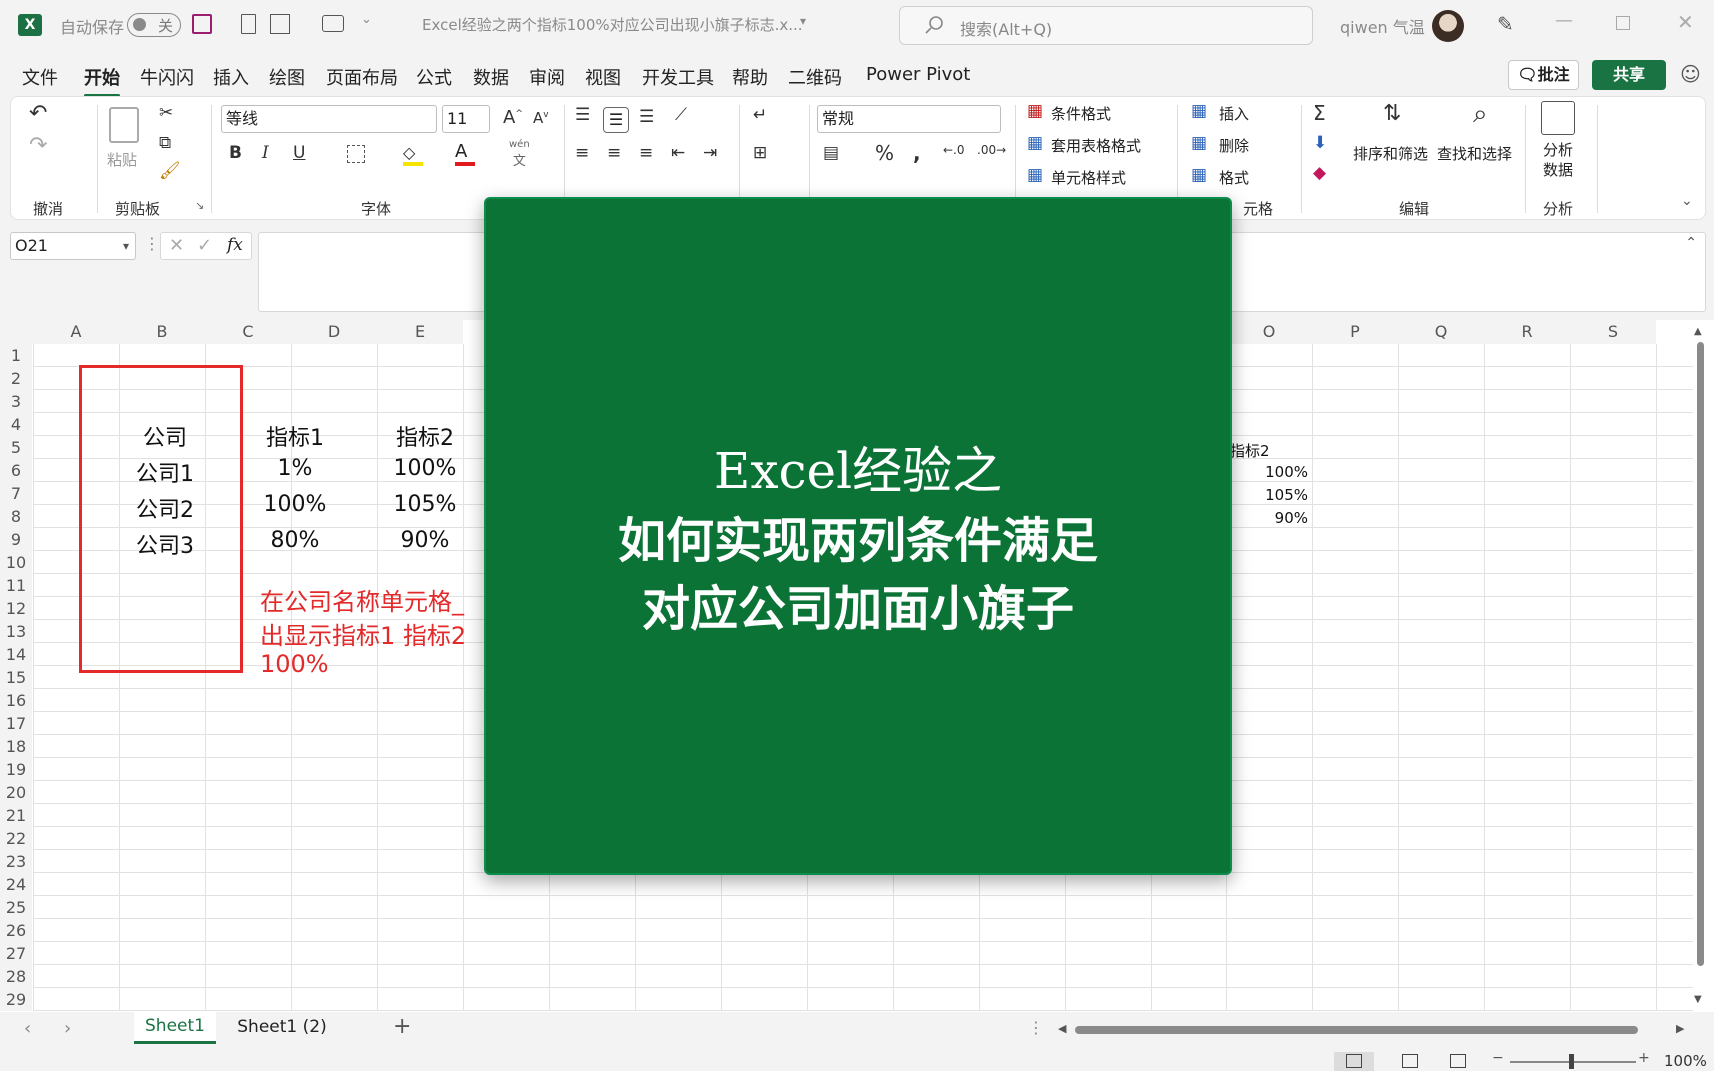 The height and width of the screenshot is (1071, 1714). Describe the element at coordinates (884, 153) in the screenshot. I see `percent-icon: %` at that location.